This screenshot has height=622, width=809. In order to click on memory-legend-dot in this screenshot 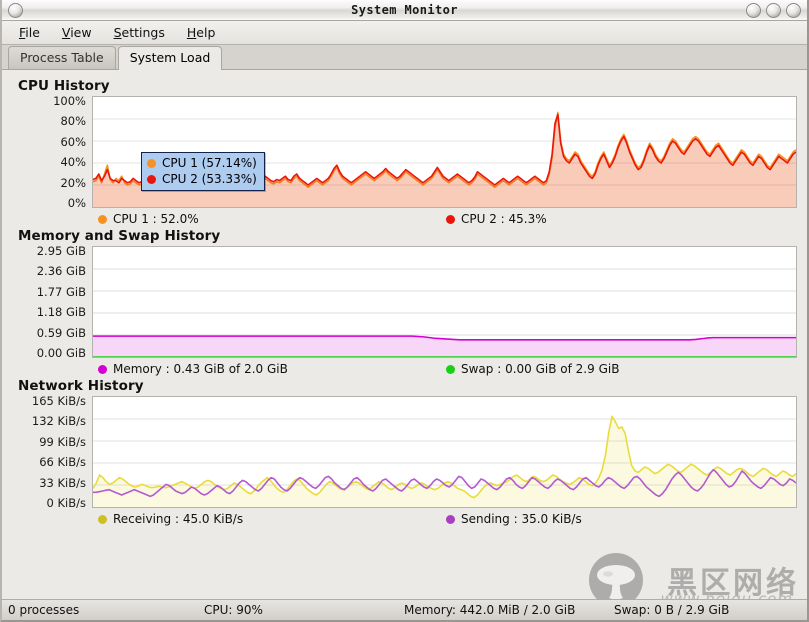, I will do `click(102, 369)`.